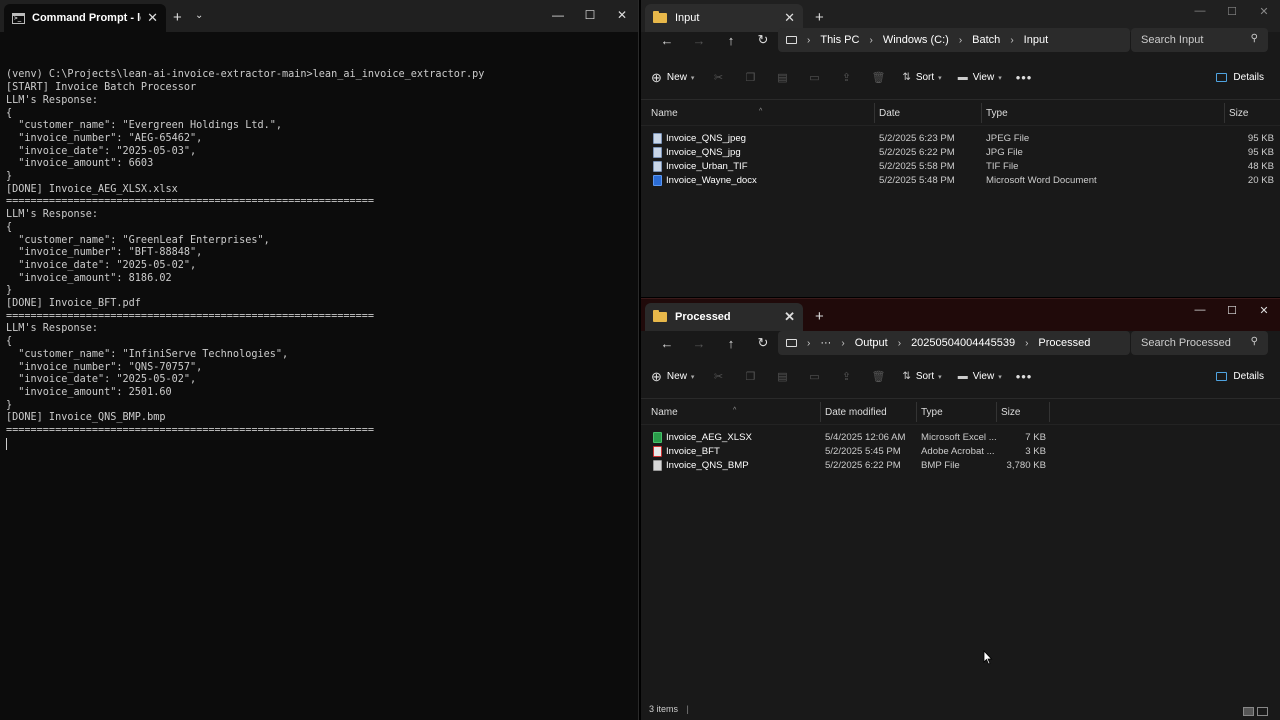 The image size is (1280, 720). Describe the element at coordinates (871, 343) in the screenshot. I see `breadcrumb-output: Output` at that location.